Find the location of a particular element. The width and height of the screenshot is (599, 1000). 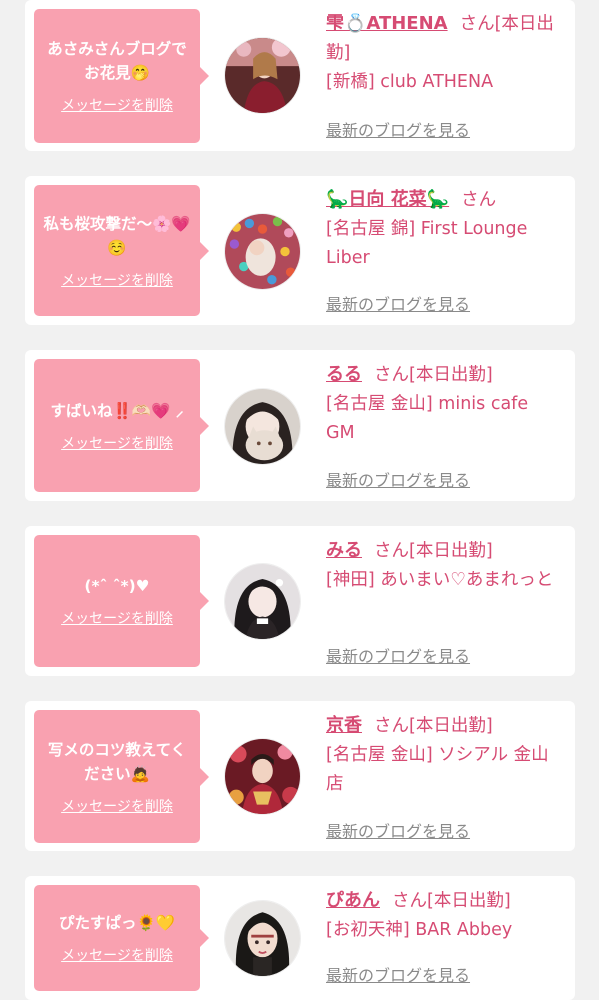

message-text: 私も桜攻撃だ〜🌸💗☺️ is located at coordinates (117, 235).